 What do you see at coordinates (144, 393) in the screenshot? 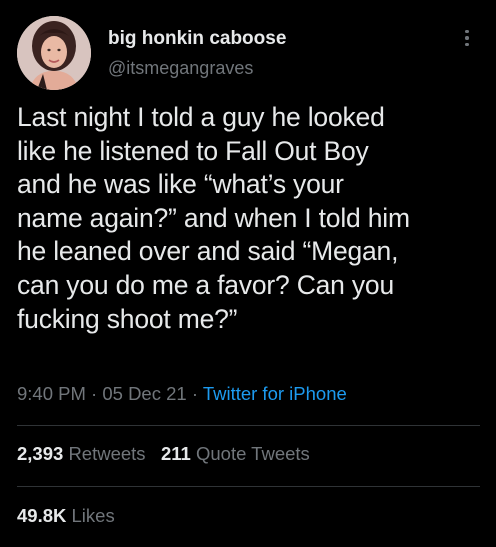
I see `tweet-date: 05 Dec 21` at bounding box center [144, 393].